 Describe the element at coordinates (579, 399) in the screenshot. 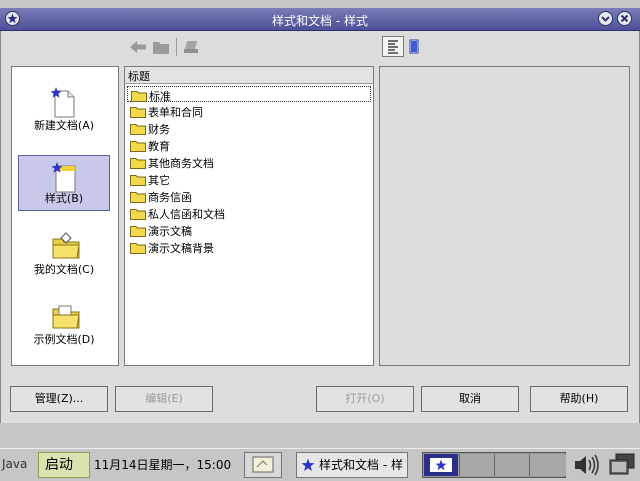

I see `help-button: 帮助(H)` at that location.